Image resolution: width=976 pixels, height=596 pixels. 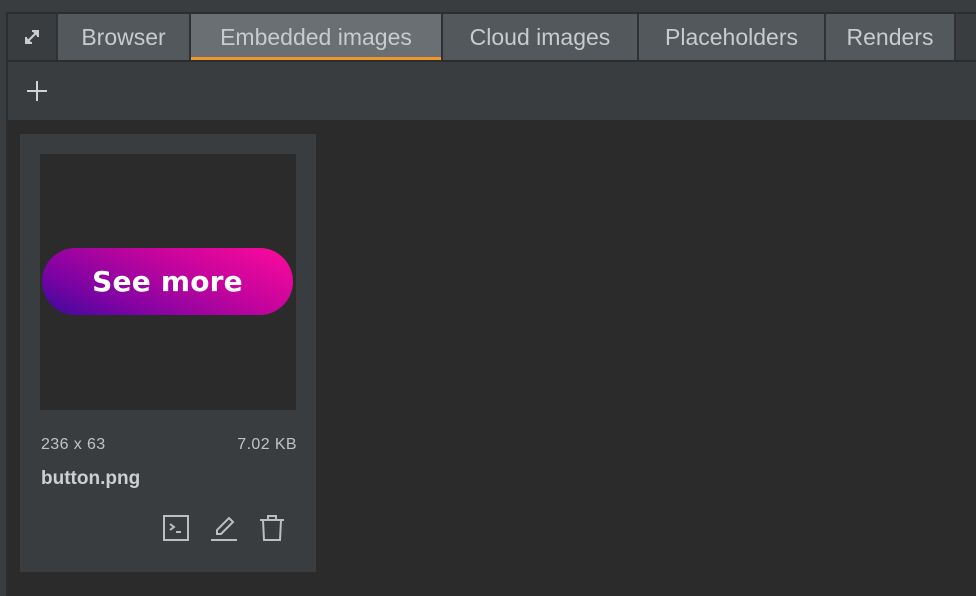 I want to click on delete-button, so click(x=272, y=528).